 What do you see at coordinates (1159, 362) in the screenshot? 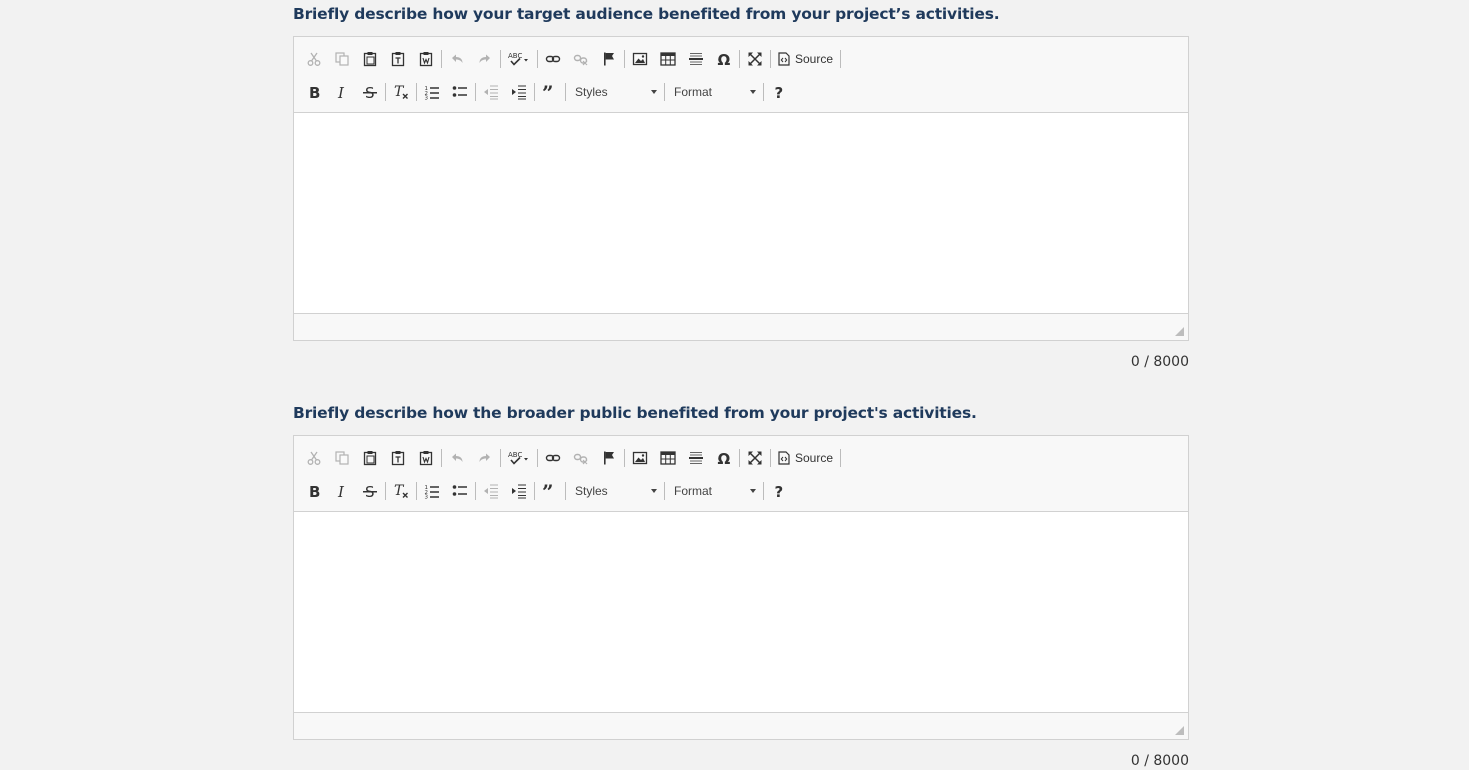
I see `character-counter: 0 / 8000` at bounding box center [1159, 362].